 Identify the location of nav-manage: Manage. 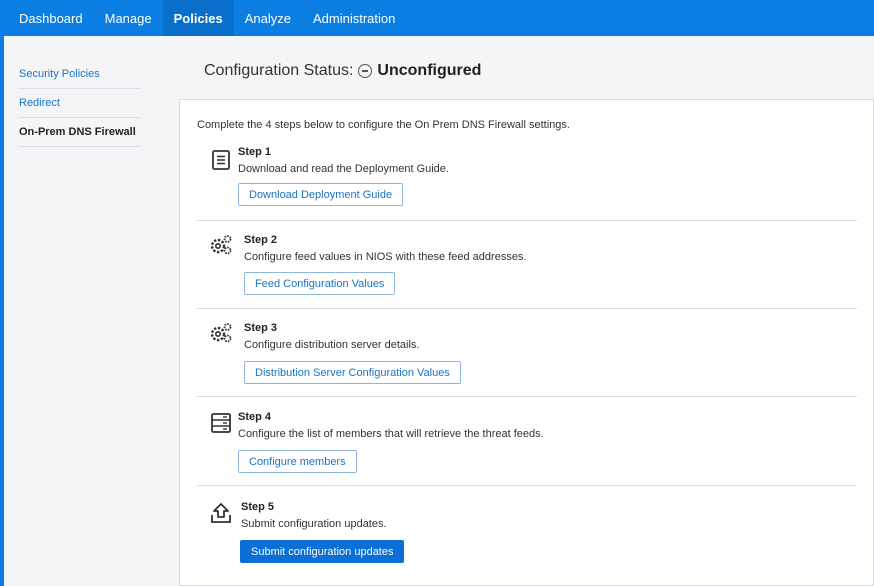
(128, 18).